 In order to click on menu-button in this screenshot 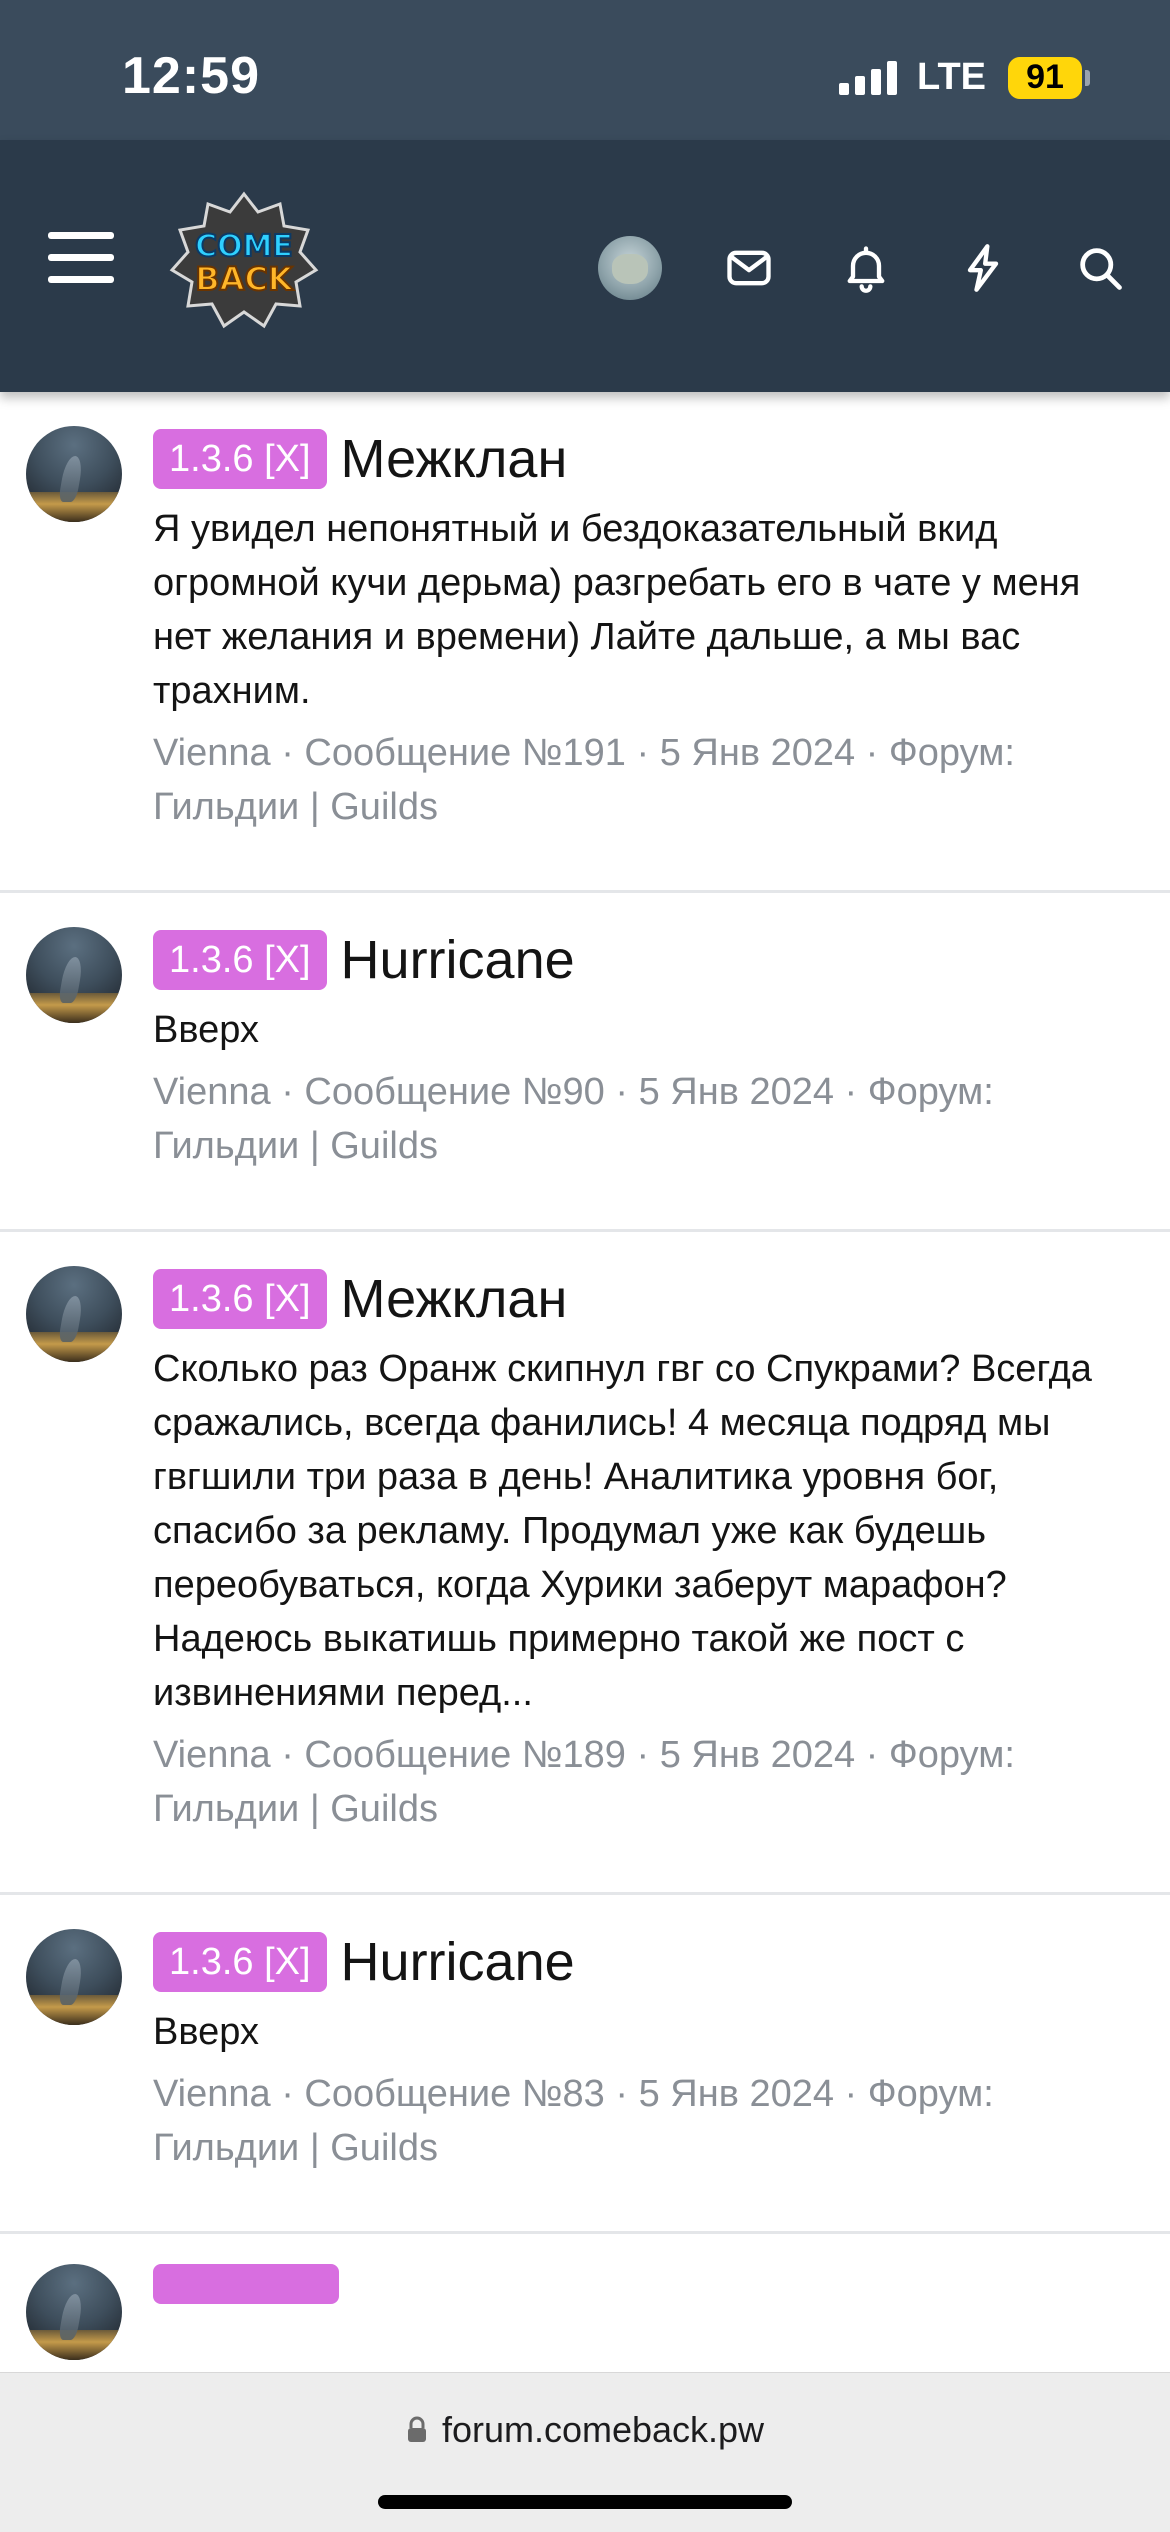, I will do `click(81, 260)`.